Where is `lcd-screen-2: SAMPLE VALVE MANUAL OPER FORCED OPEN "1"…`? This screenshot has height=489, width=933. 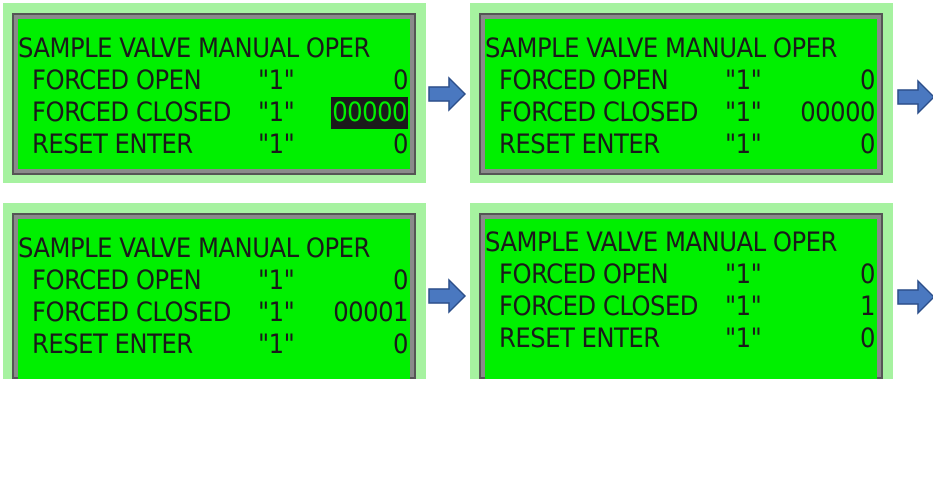
lcd-screen-2: SAMPLE VALVE MANUAL OPER FORCED OPEN "1"… is located at coordinates (681, 94).